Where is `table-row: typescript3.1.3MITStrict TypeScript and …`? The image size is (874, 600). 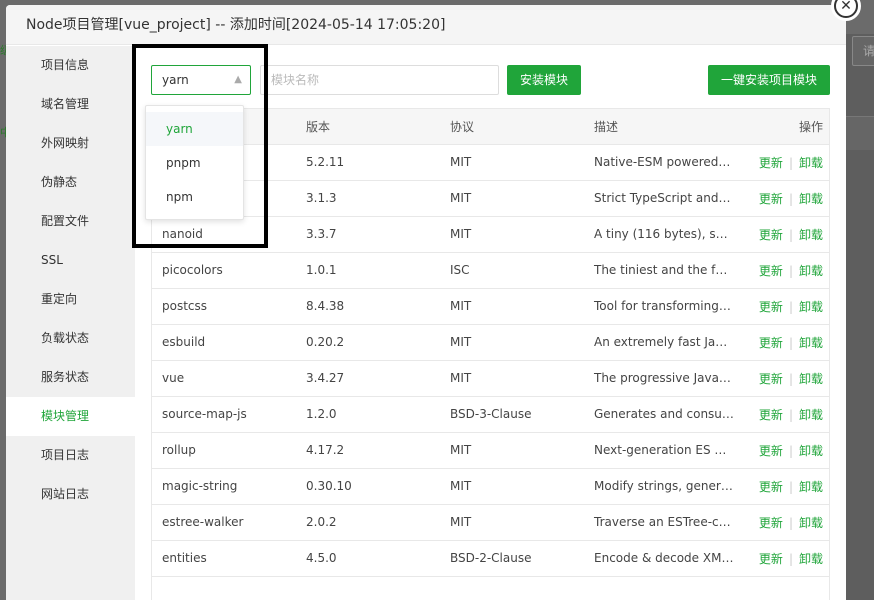 table-row: typescript3.1.3MITStrict TypeScript and … is located at coordinates (490, 198).